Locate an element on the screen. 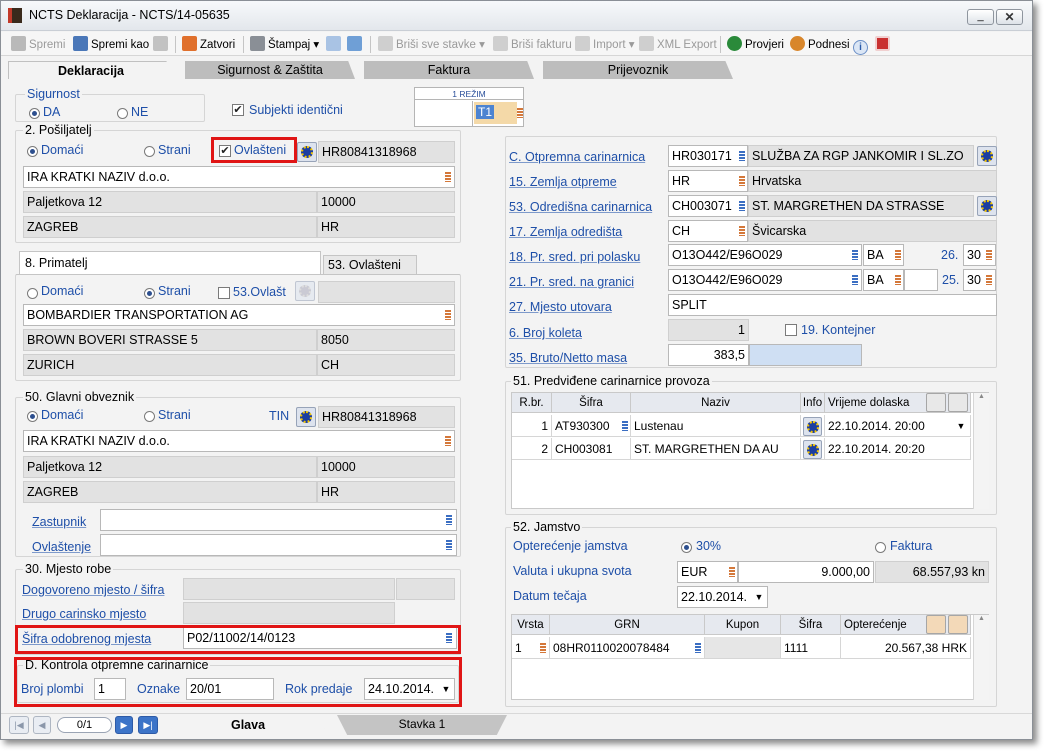 The width and height of the screenshot is (1044, 751). prev-record-button: ◀ is located at coordinates (42, 725).